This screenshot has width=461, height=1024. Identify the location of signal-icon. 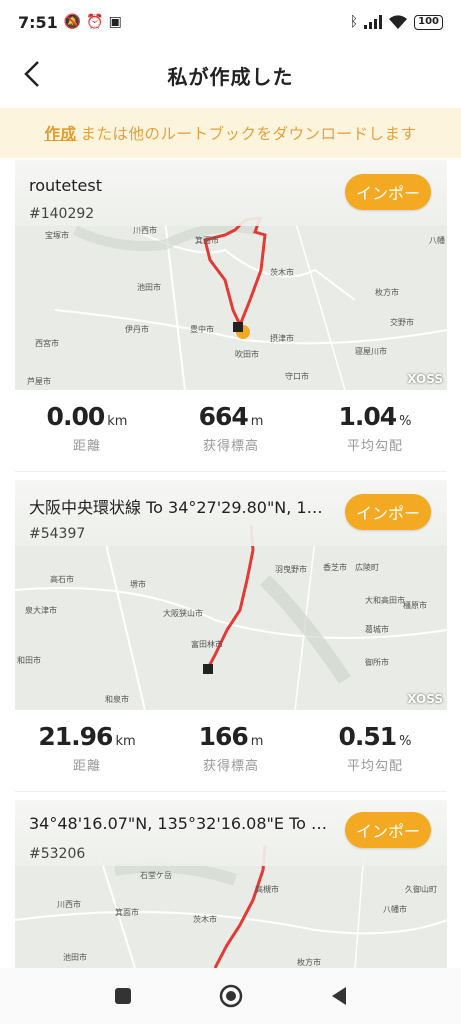
(373, 22).